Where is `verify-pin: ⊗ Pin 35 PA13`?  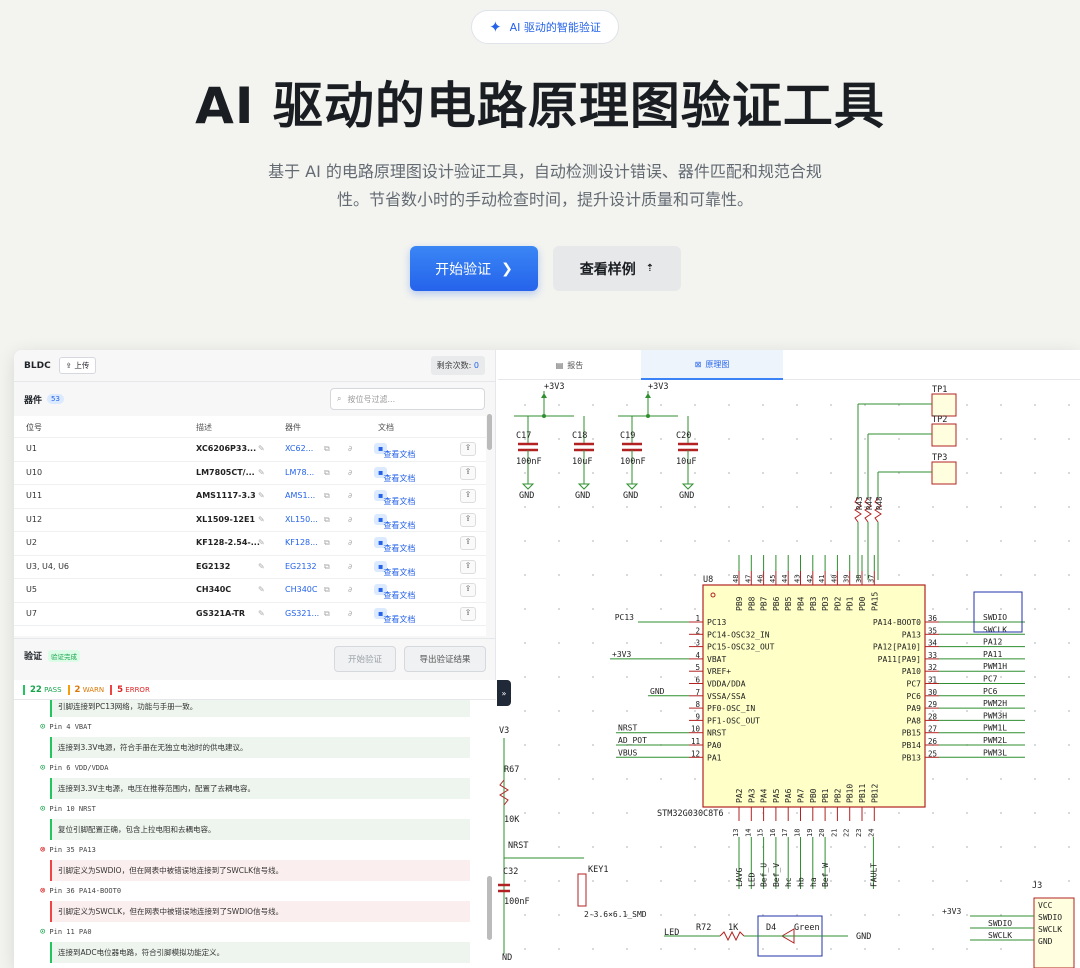 verify-pin: ⊗ Pin 35 PA13 is located at coordinates (255, 850).